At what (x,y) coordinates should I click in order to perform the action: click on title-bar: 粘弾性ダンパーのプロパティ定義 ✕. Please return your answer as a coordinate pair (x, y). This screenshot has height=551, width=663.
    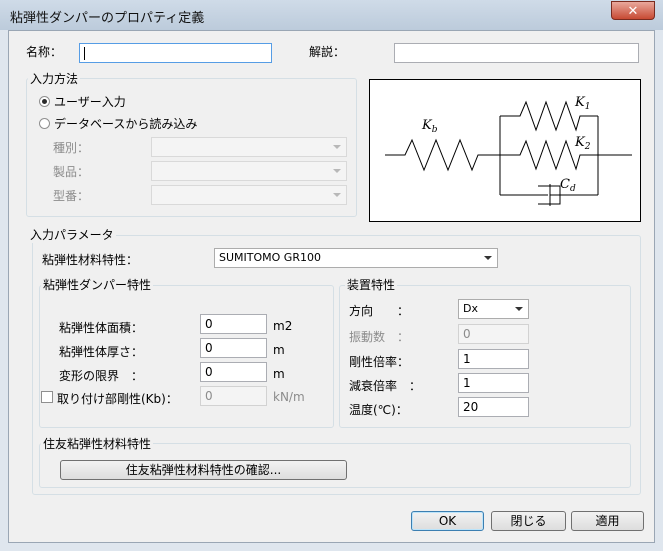
    Looking at the image, I should click on (331, 15).